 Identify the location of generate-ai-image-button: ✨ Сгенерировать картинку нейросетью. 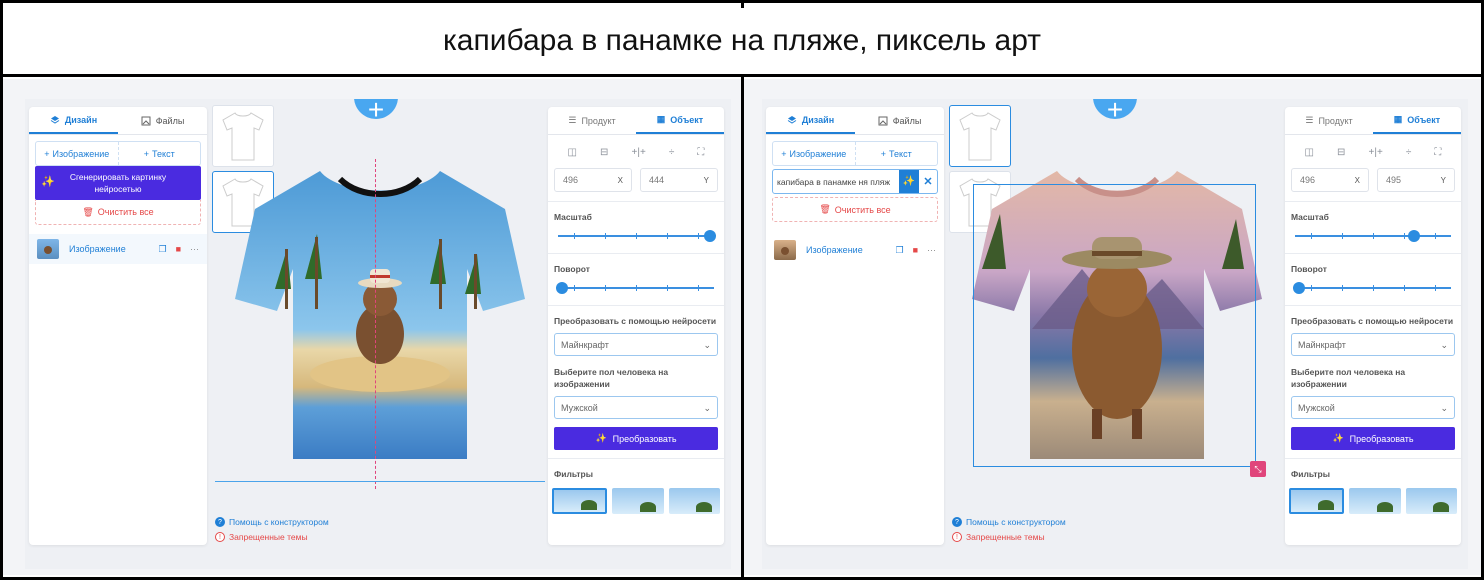
(118, 183).